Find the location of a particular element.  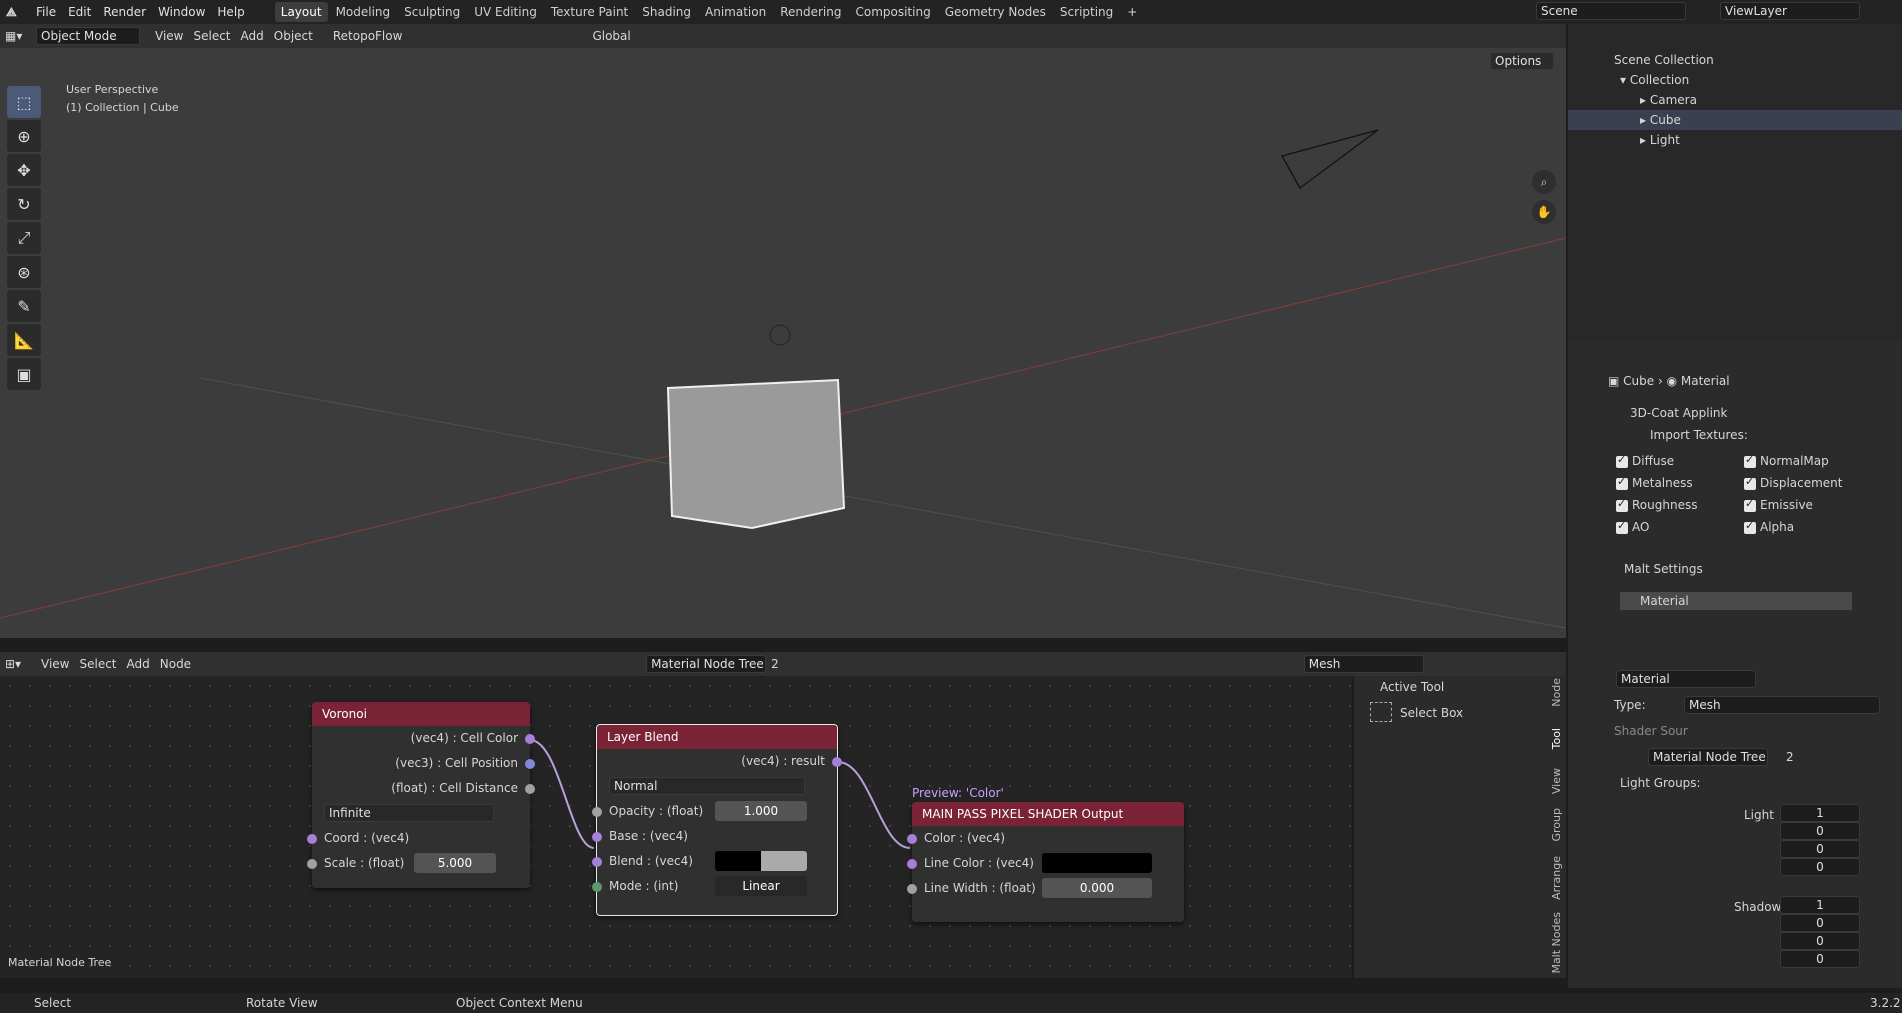

node-node-menu: Node is located at coordinates (175, 664).